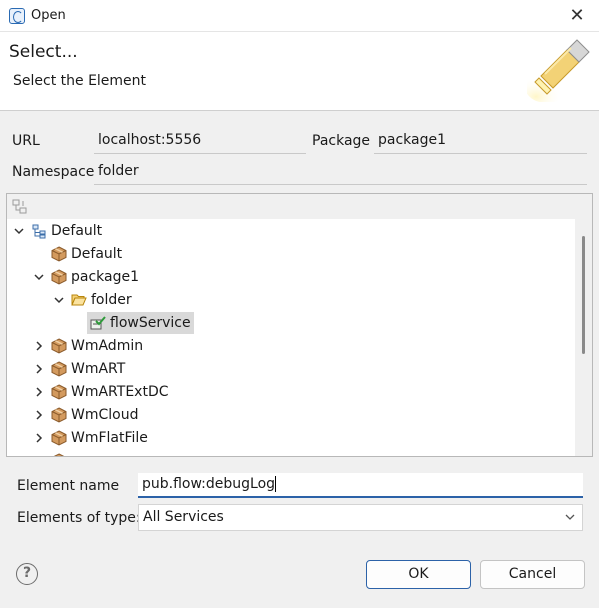 This screenshot has width=599, height=608. I want to click on dialog-banner: Select... Select the Element, so click(299, 71).